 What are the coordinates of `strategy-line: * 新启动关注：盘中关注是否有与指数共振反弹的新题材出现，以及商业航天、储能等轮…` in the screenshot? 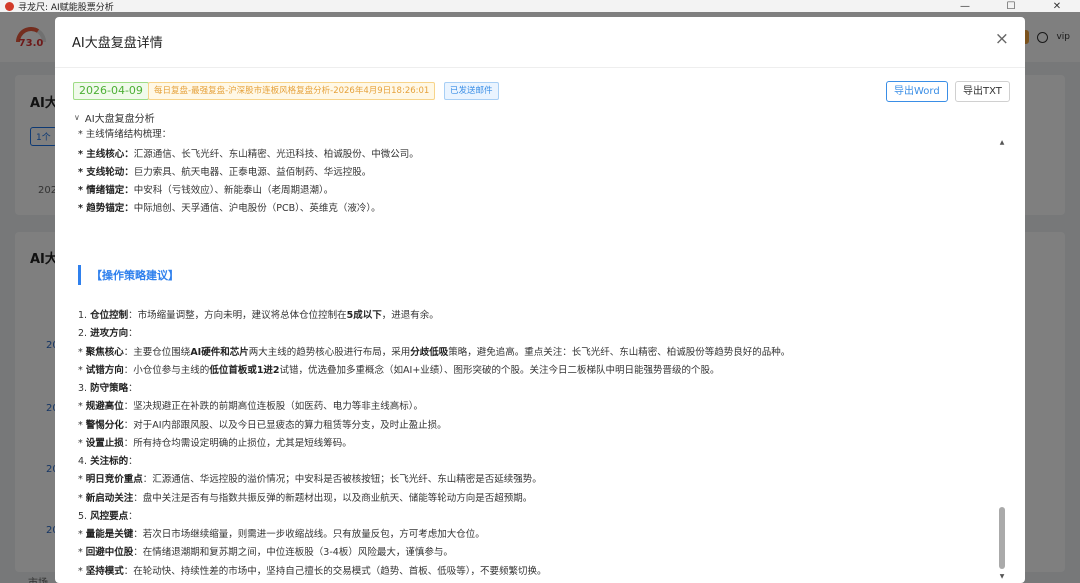 It's located at (305, 498).